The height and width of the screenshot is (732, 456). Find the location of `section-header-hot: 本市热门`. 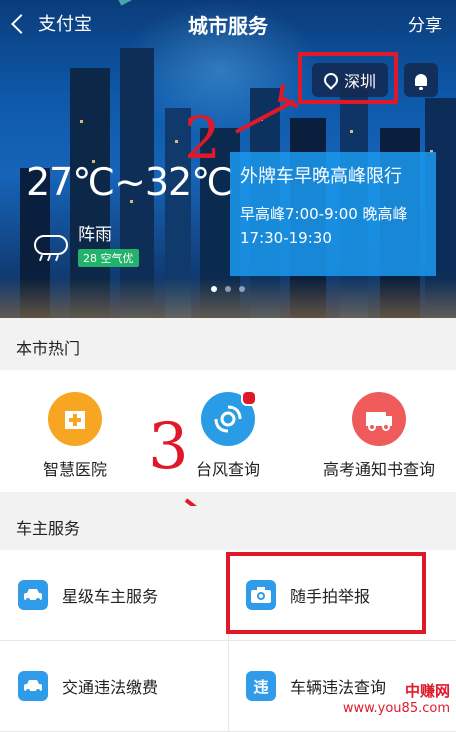

section-header-hot: 本市热门 is located at coordinates (228, 348).